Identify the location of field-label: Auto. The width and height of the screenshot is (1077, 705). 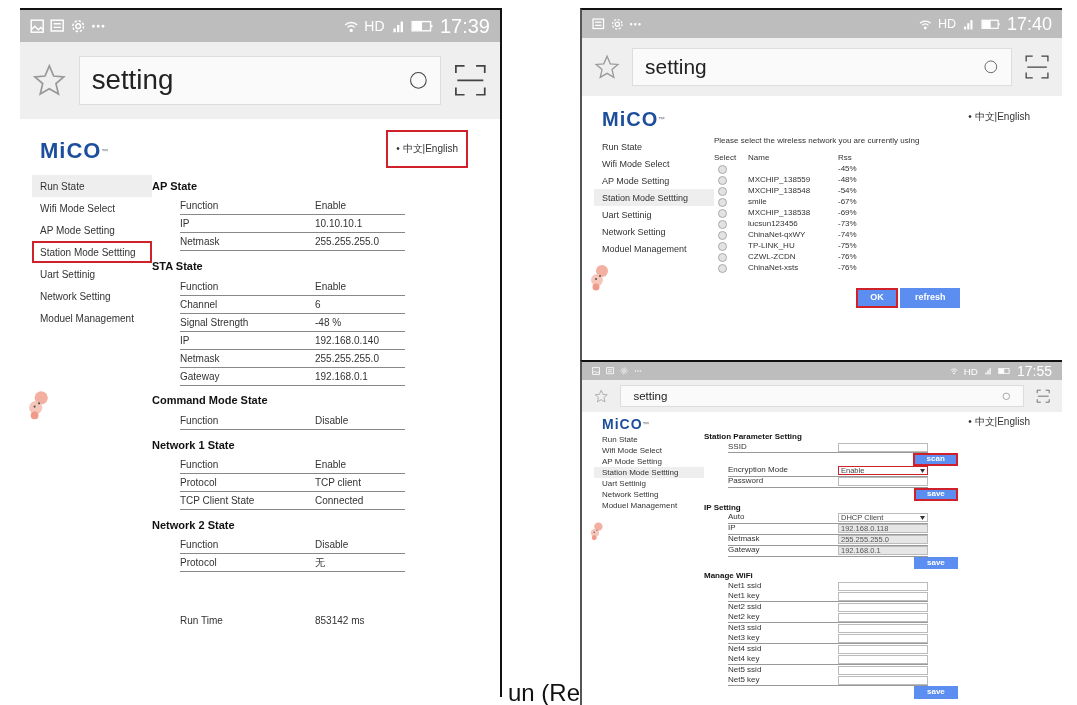
(737, 517).